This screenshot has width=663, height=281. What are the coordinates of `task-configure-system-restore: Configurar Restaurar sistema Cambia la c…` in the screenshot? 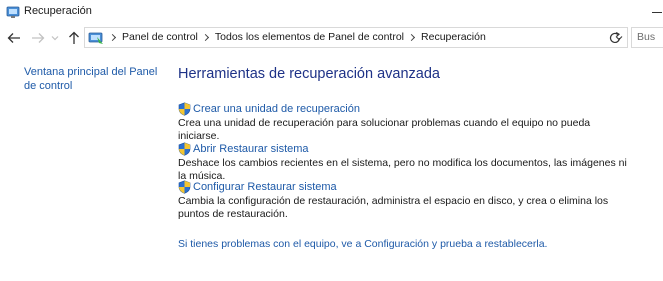 It's located at (408, 200).